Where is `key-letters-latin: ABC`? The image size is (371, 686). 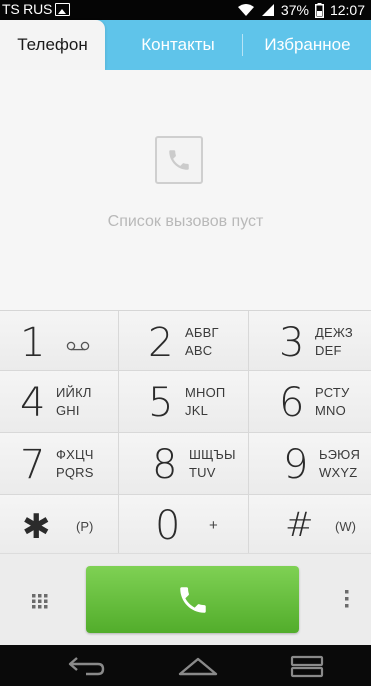
key-letters-latin: ABC is located at coordinates (199, 350).